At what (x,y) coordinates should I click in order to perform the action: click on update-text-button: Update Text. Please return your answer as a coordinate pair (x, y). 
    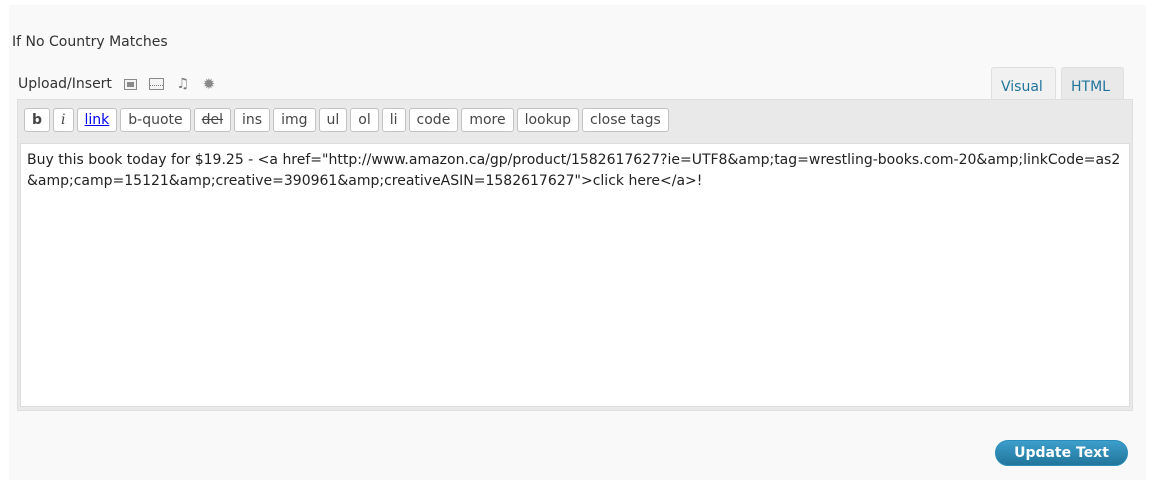
    Looking at the image, I should click on (1061, 453).